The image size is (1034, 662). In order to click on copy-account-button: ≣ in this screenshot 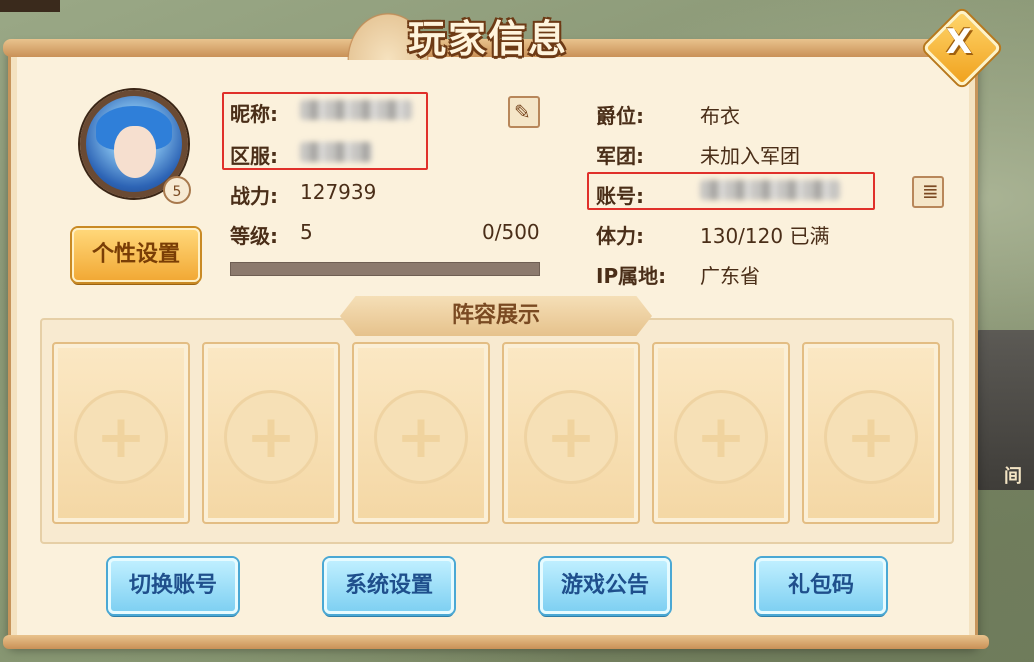, I will do `click(928, 192)`.